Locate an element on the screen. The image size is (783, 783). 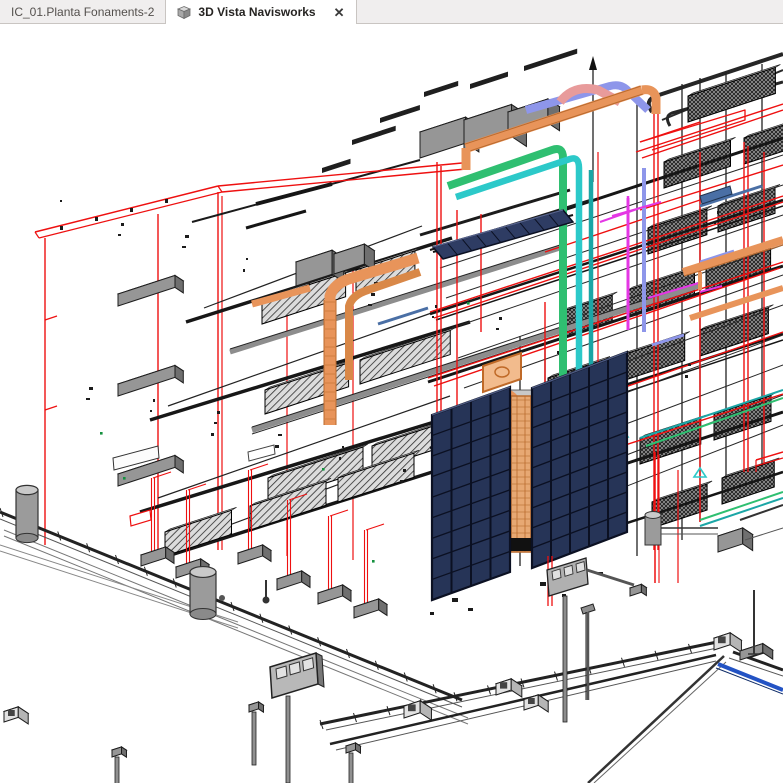
tab-label: 3D Vista Navisworks is located at coordinates (257, 12).